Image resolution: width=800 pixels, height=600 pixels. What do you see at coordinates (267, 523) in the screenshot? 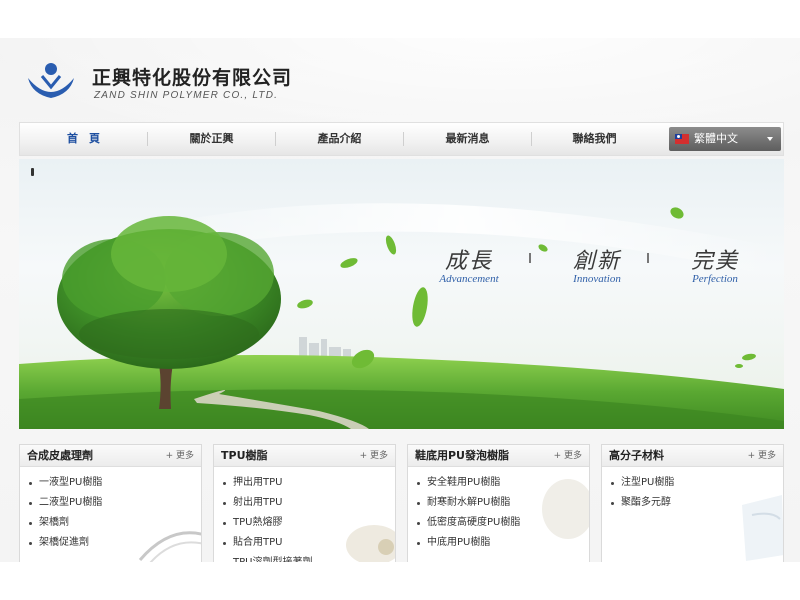
I see `list-item: TPU熱熔膠` at bounding box center [267, 523].